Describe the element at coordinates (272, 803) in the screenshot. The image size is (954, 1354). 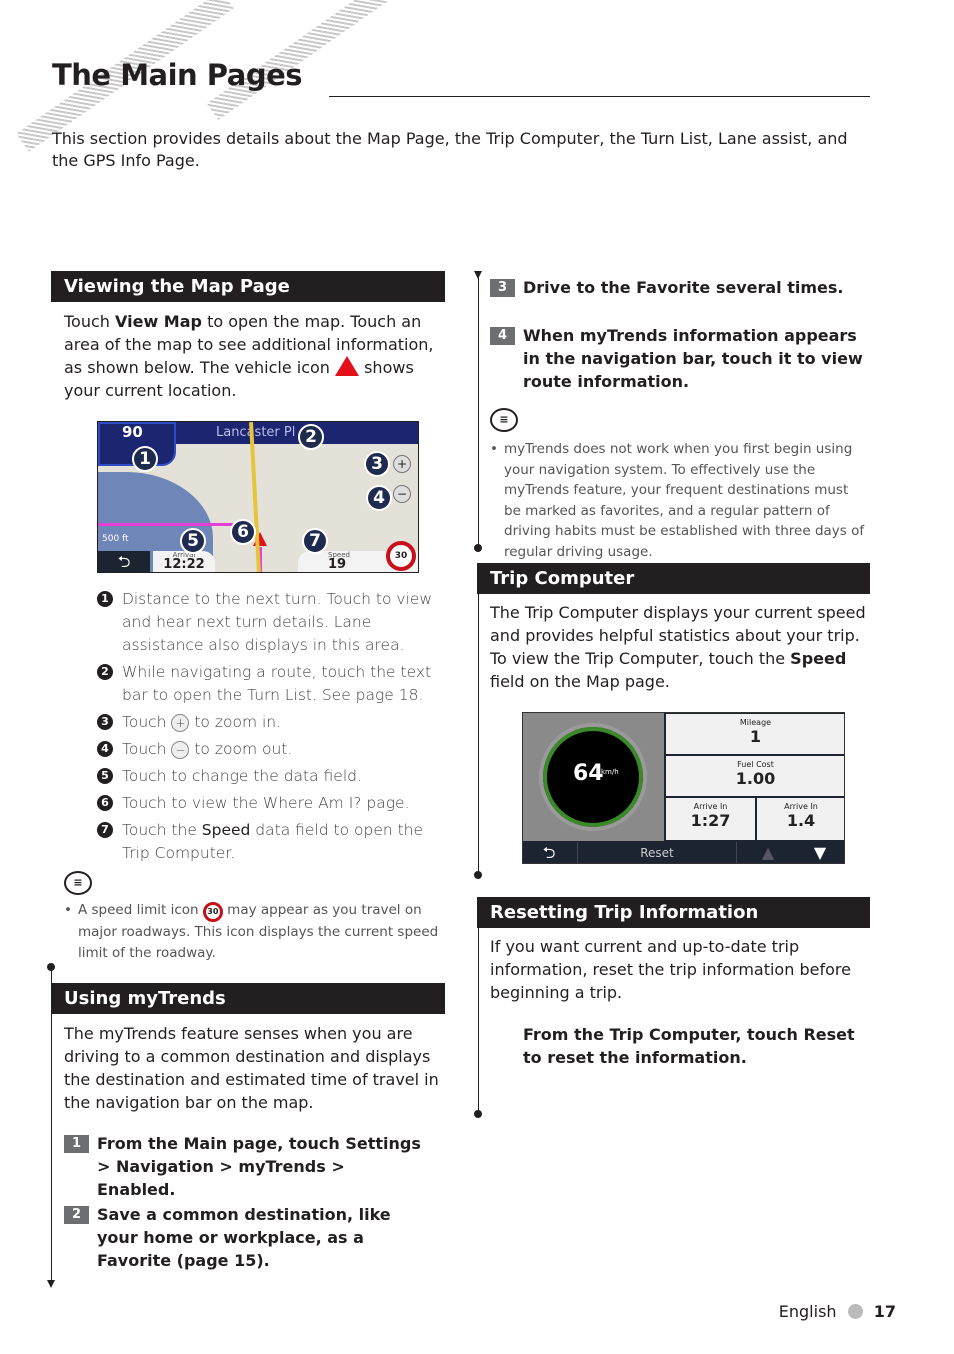
I see `list-item: 6 Touch to view the Where Am I? page.` at that location.